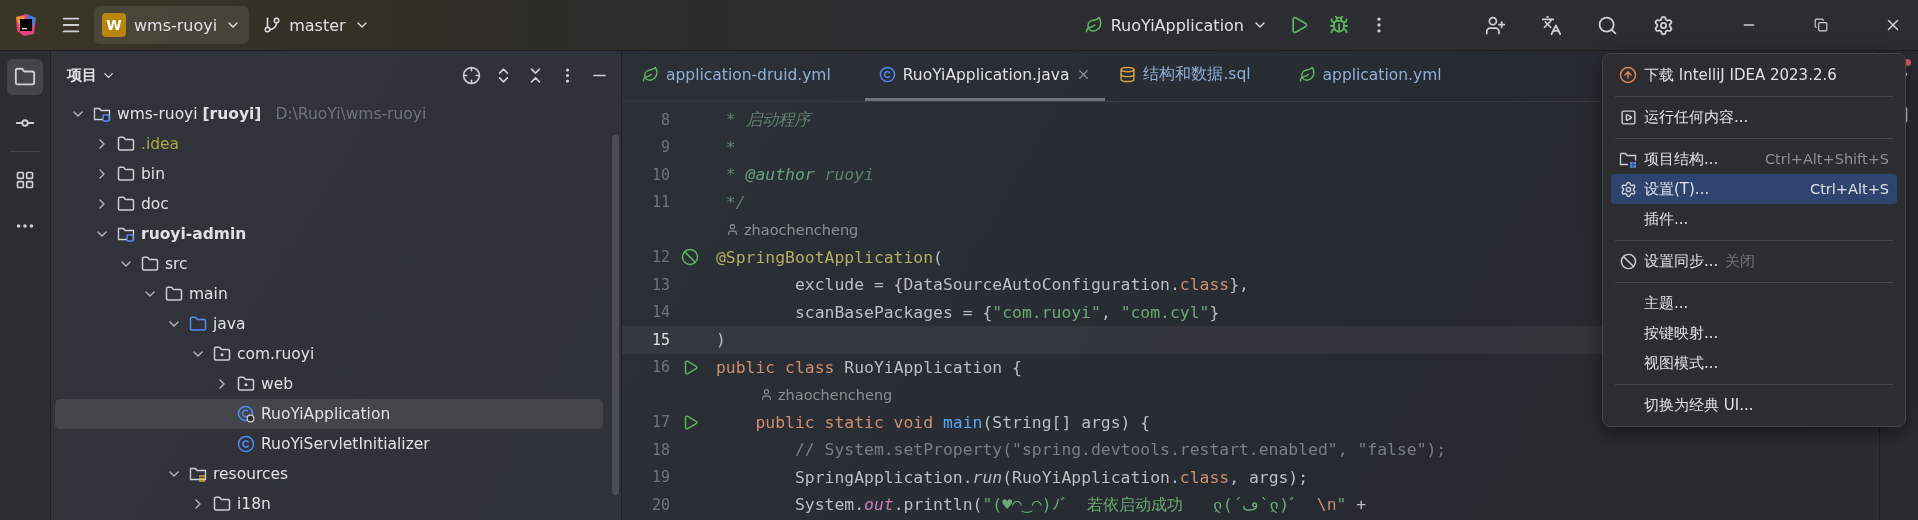 The height and width of the screenshot is (520, 1918). What do you see at coordinates (1849, 189) in the screenshot?
I see `shortcut-label: Ctrl+Alt+S` at bounding box center [1849, 189].